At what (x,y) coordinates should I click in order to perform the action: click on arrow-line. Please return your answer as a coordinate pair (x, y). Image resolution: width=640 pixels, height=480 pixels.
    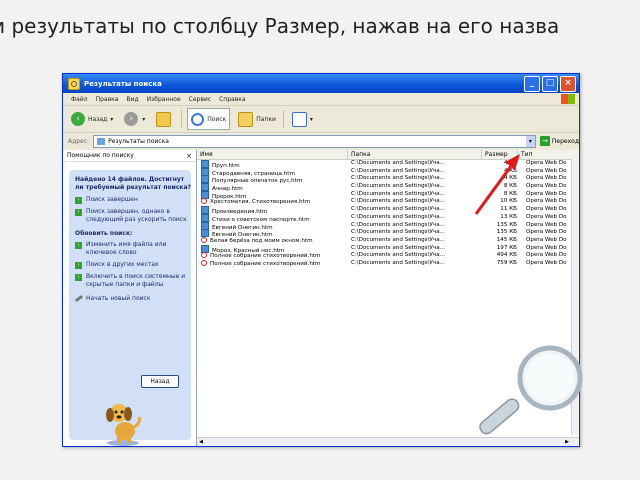
    Looking at the image, I should click on (495, 188).